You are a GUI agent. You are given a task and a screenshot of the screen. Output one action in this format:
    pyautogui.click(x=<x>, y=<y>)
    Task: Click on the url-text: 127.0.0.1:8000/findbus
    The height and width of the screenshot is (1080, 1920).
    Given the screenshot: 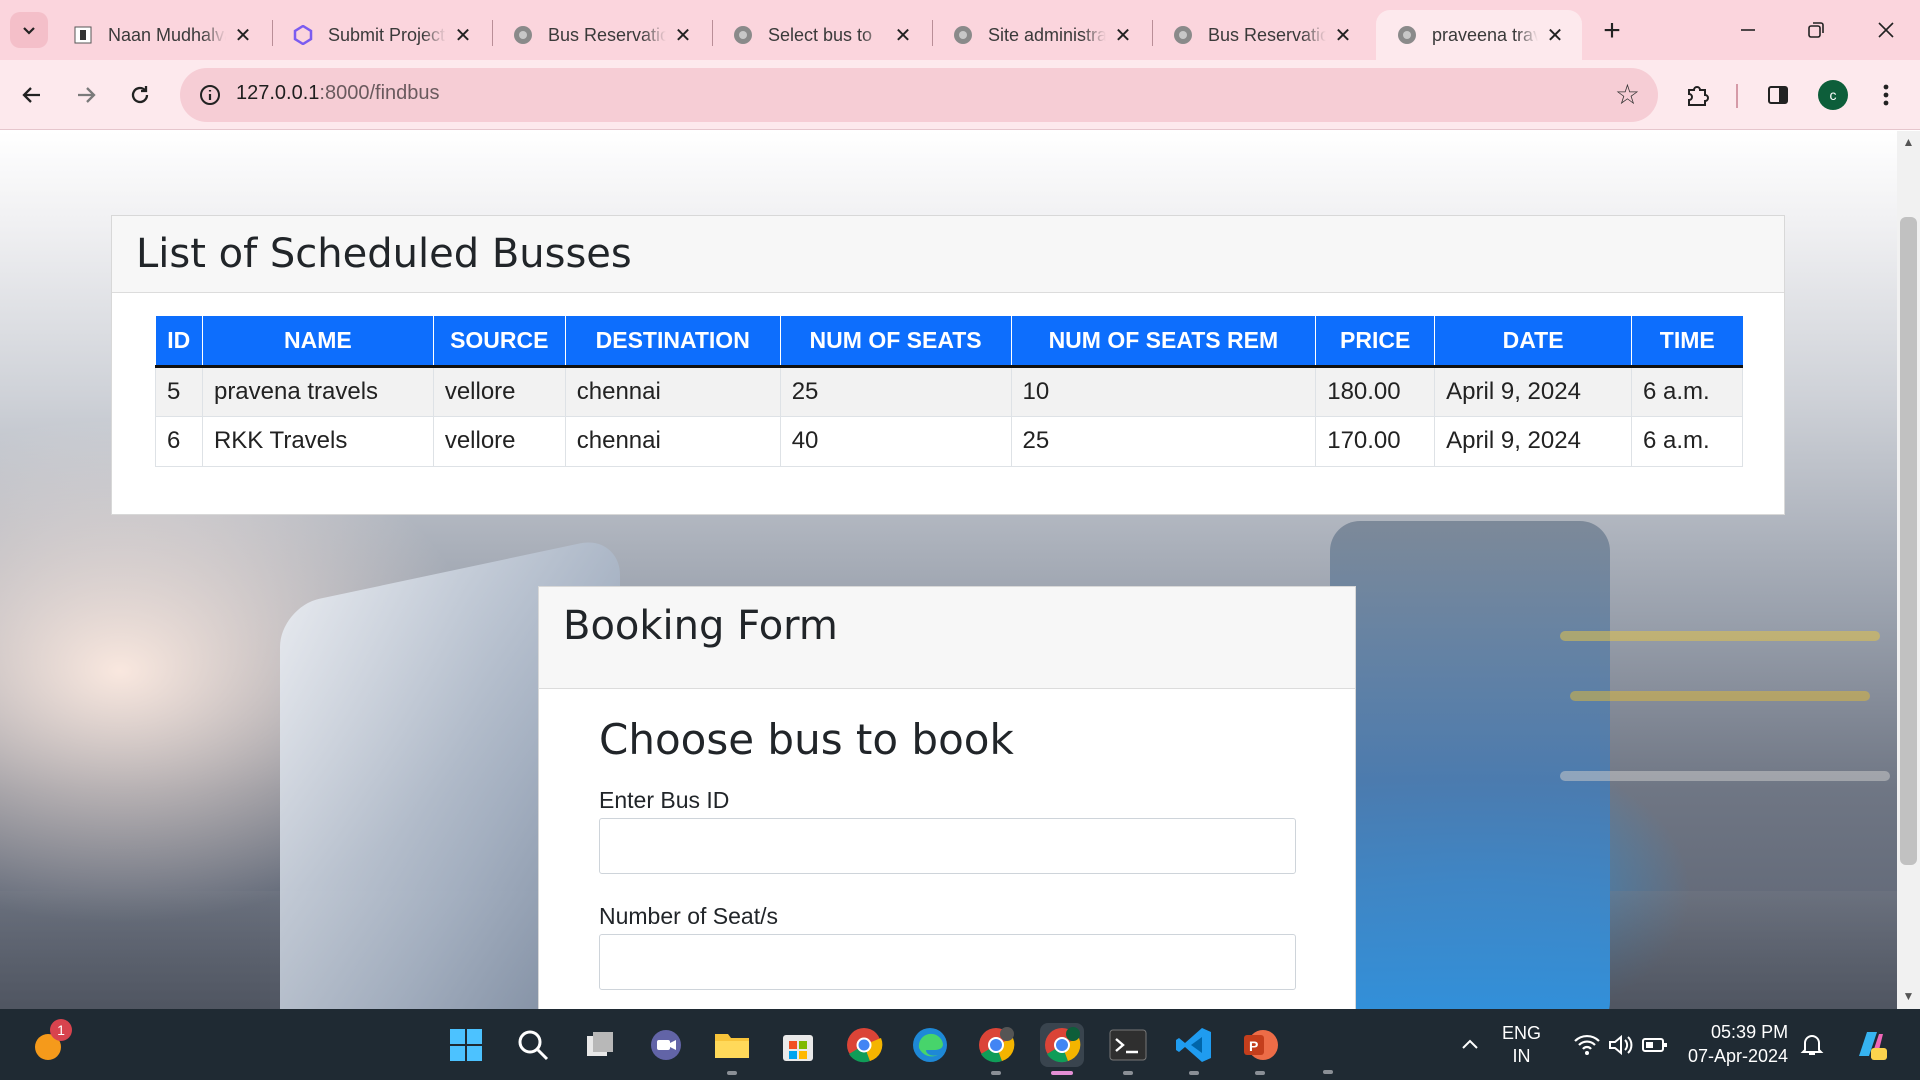 What is the action you would take?
    pyautogui.click(x=338, y=93)
    